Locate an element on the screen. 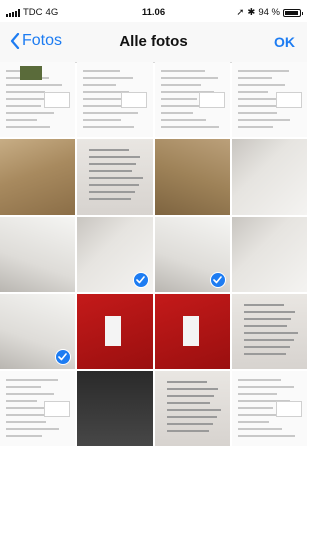  battery-icon is located at coordinates (293, 12).